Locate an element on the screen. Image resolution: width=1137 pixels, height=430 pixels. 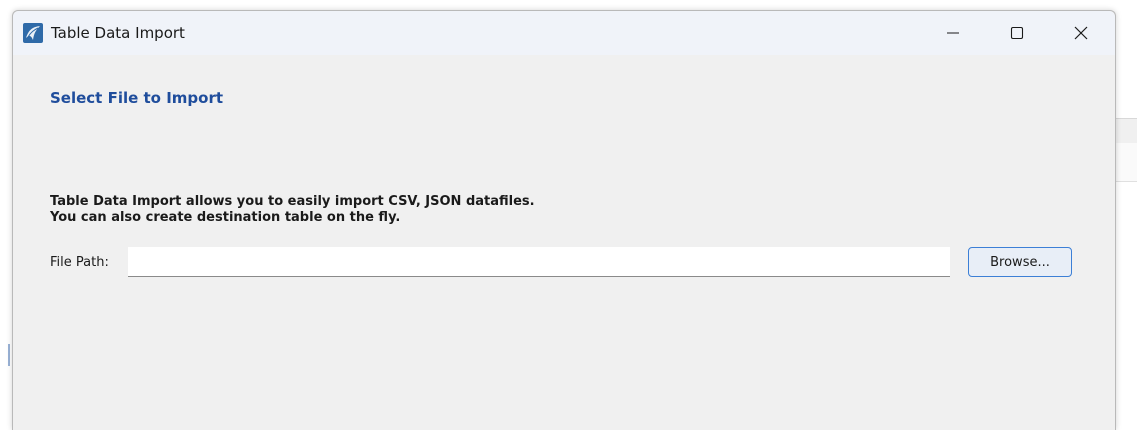
background-band-lower is located at coordinates (1126, 162).